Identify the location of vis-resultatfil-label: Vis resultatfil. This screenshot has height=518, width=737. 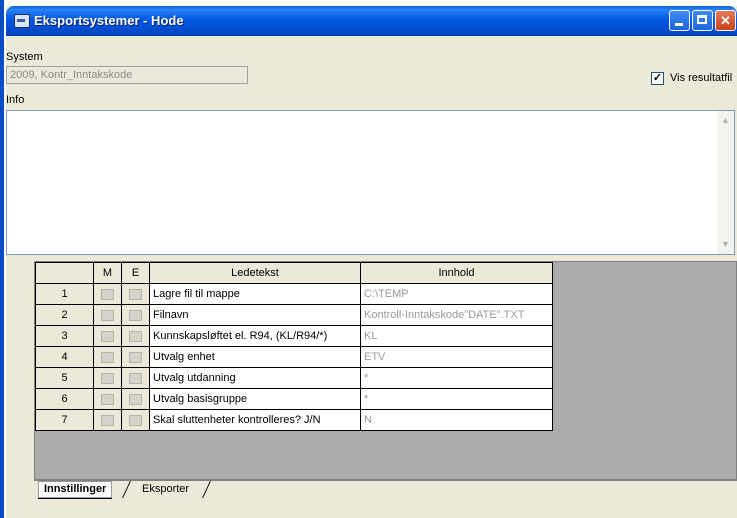
(701, 78).